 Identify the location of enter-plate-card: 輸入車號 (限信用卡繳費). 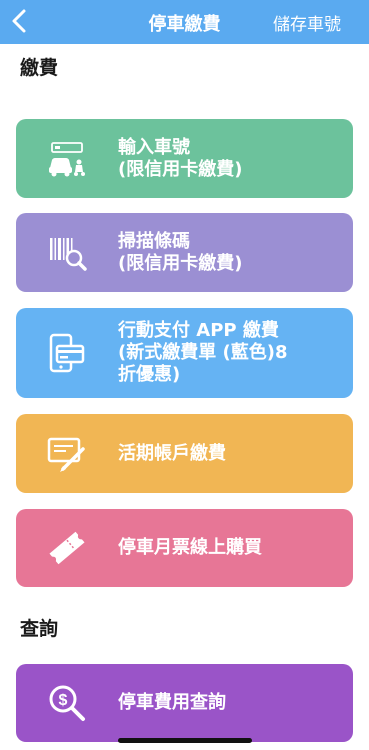
(184, 158).